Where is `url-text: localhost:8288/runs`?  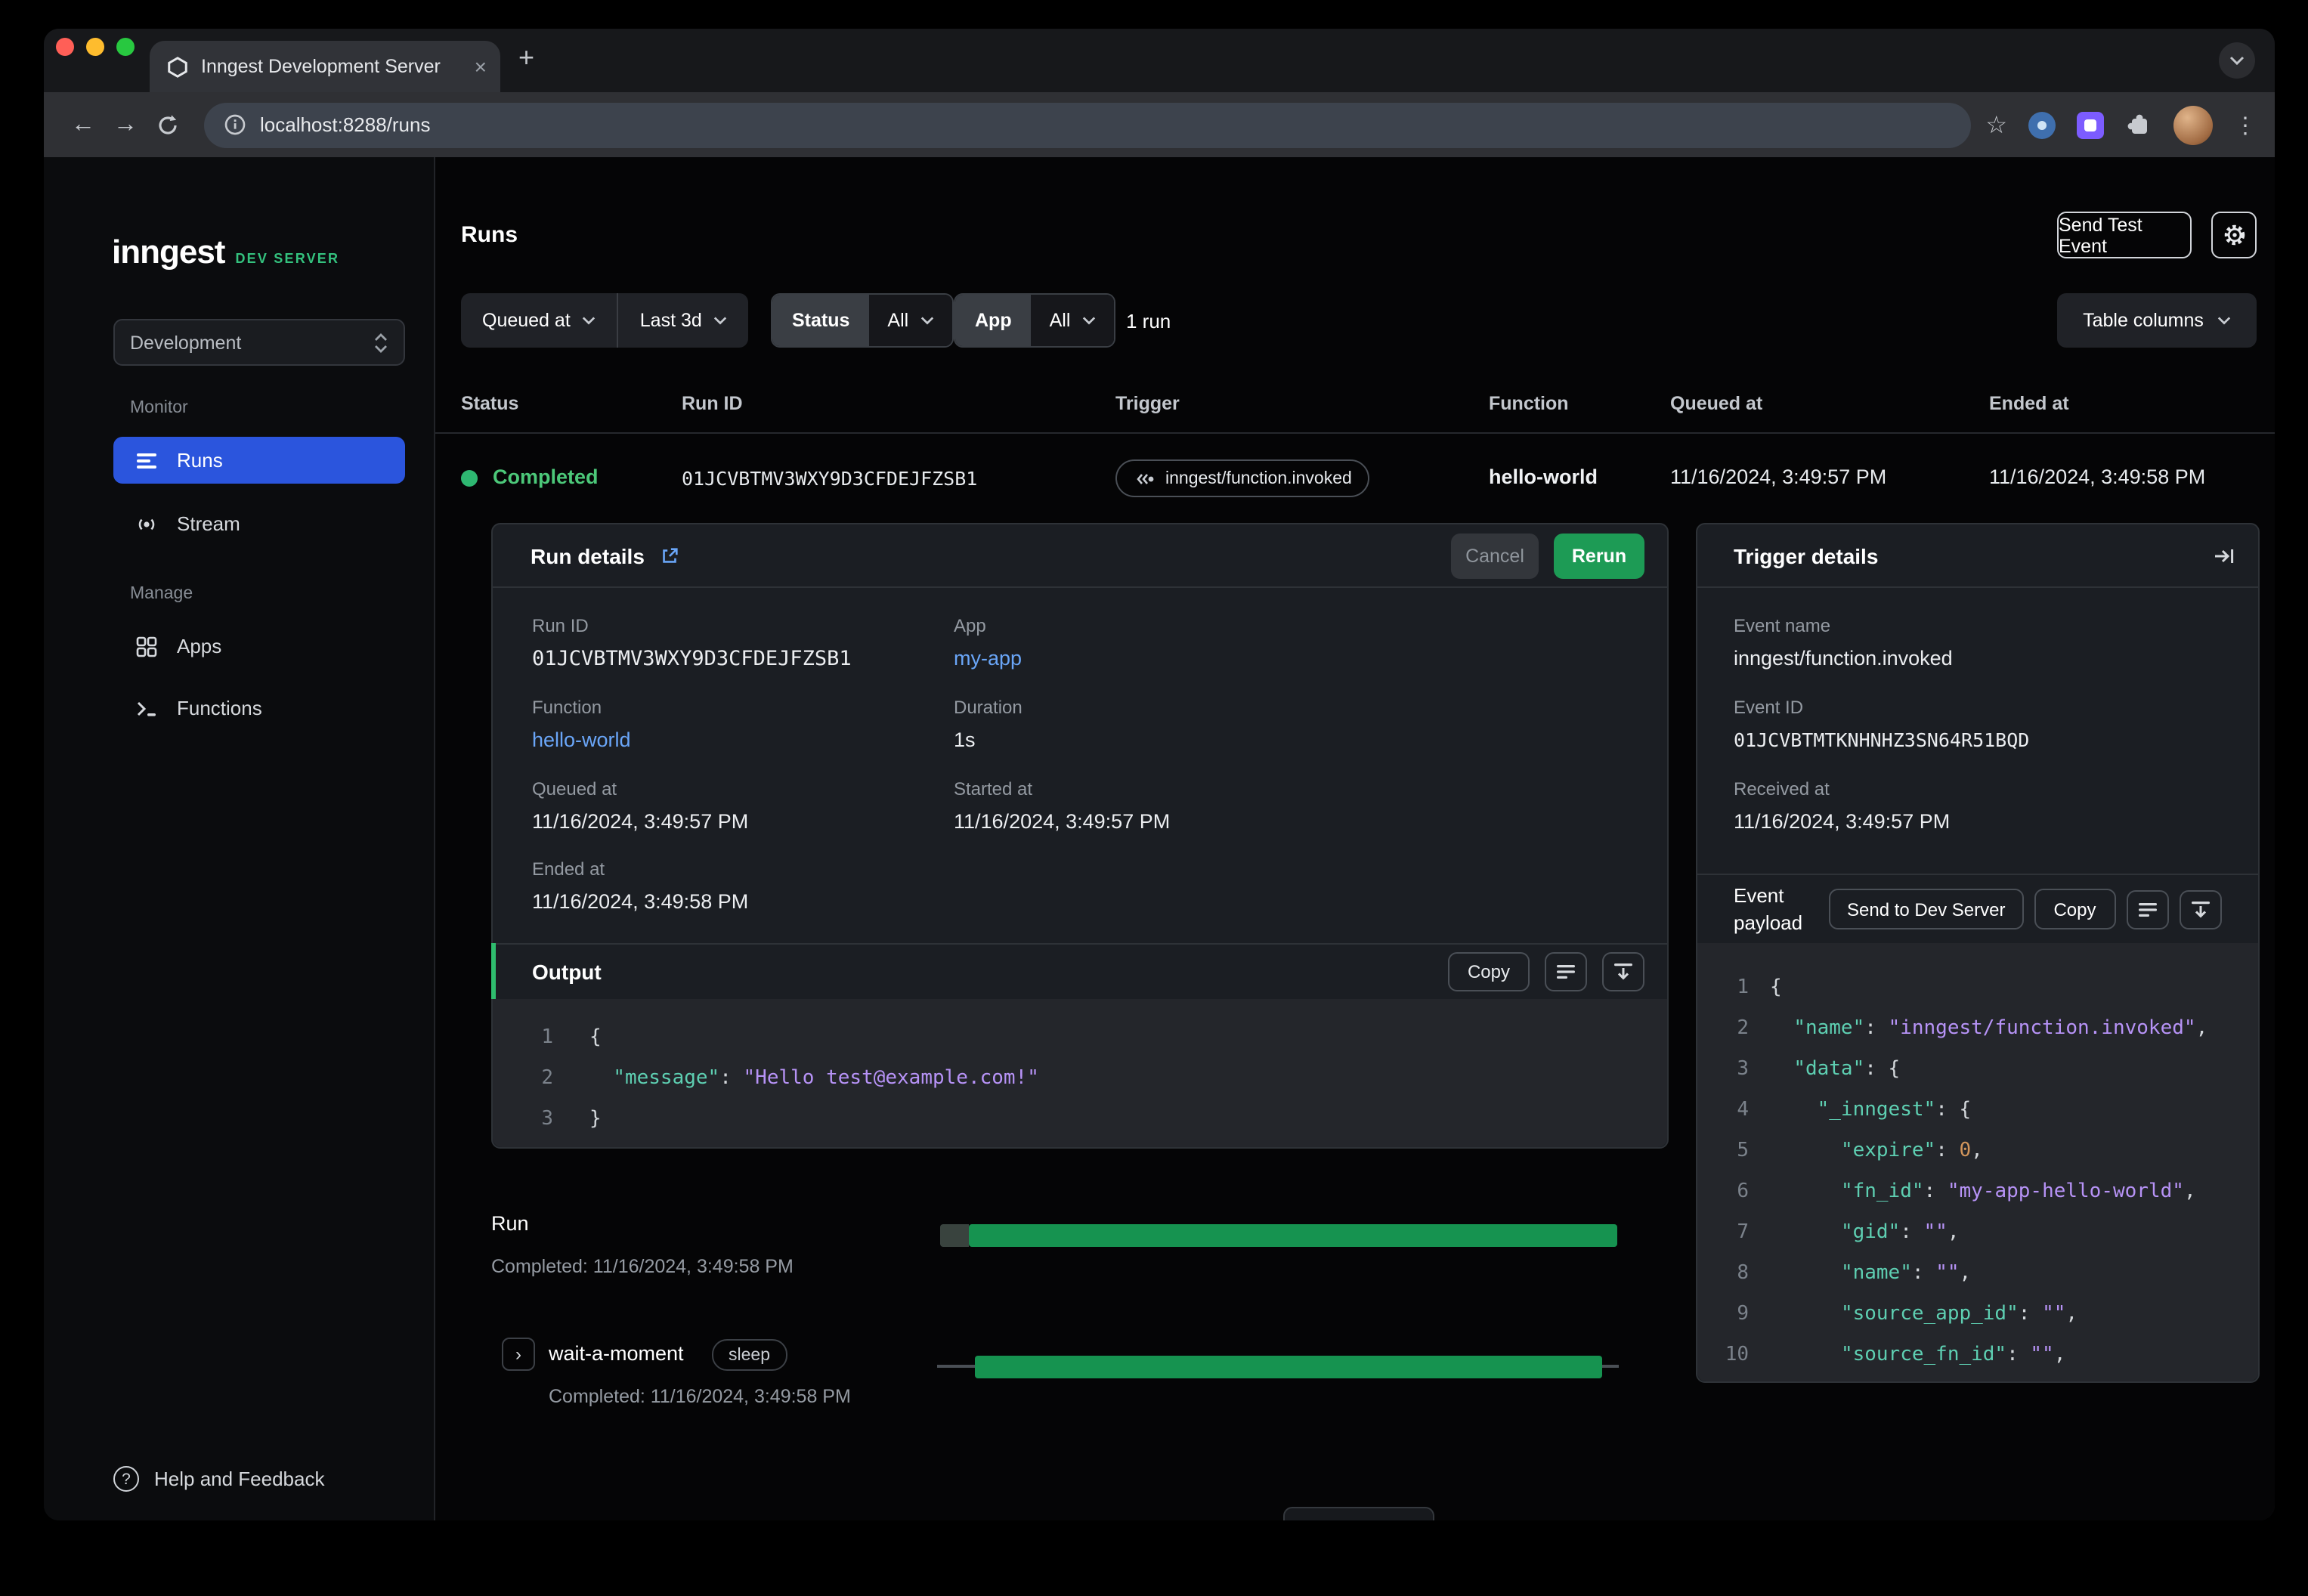
url-text: localhost:8288/runs is located at coordinates (345, 125).